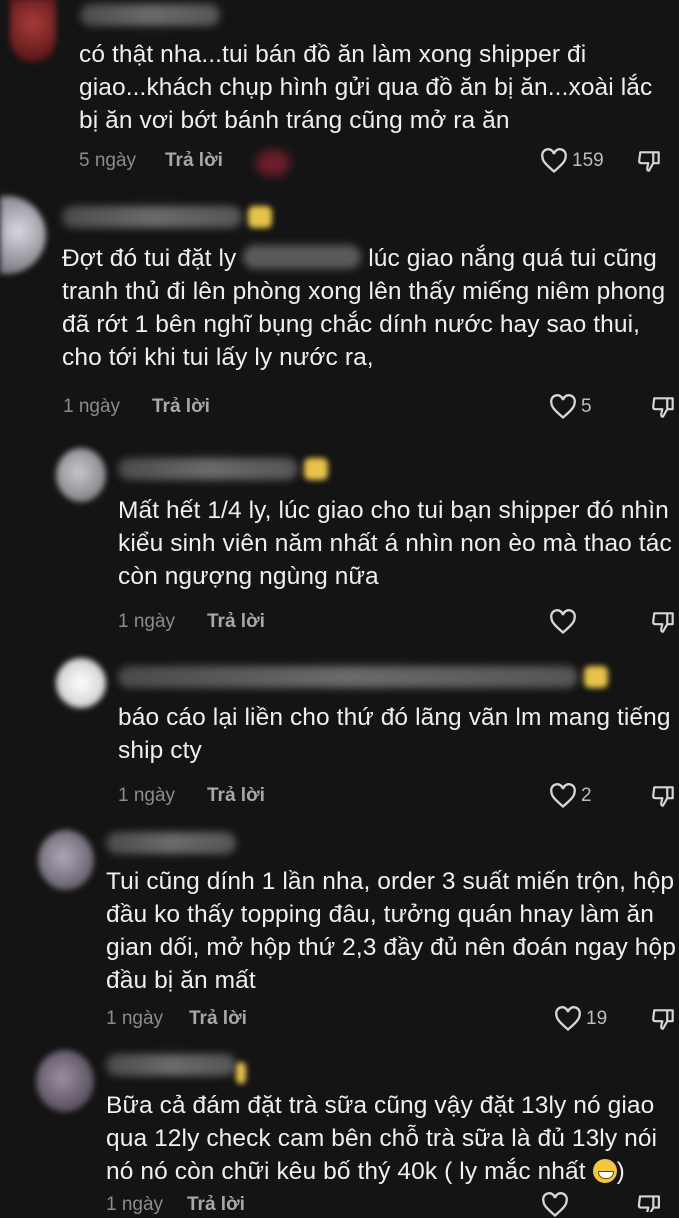 This screenshot has width=679, height=1218. Describe the element at coordinates (273, 163) in the screenshot. I see `redacted-mark` at that location.